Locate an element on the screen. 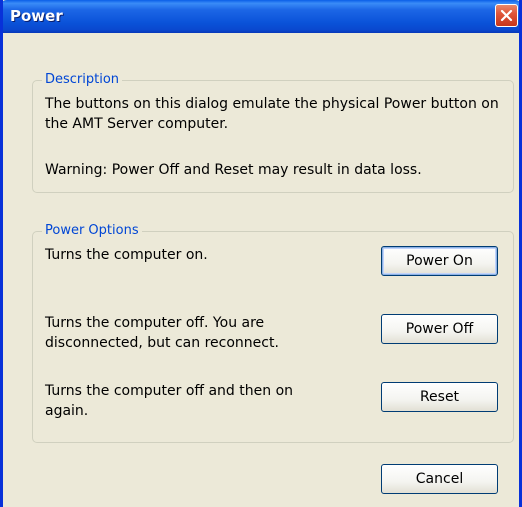  power-off-button: Power Off is located at coordinates (439, 329).